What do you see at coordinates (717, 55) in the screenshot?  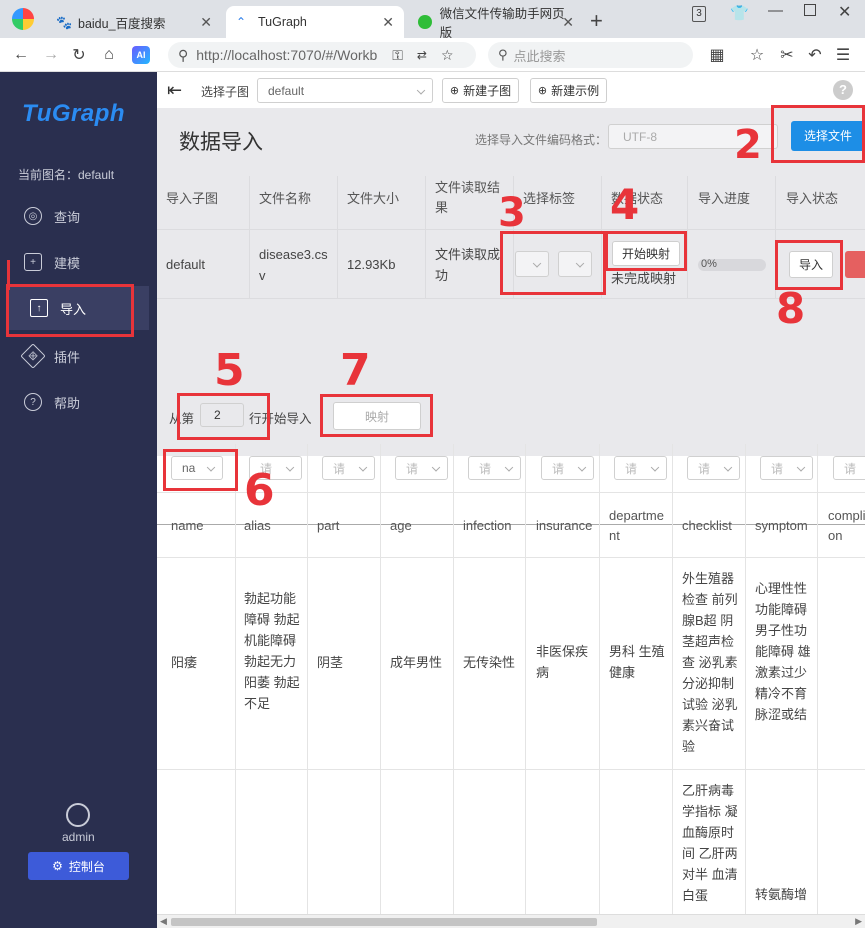 I see `apps-icon: ▦` at bounding box center [717, 55].